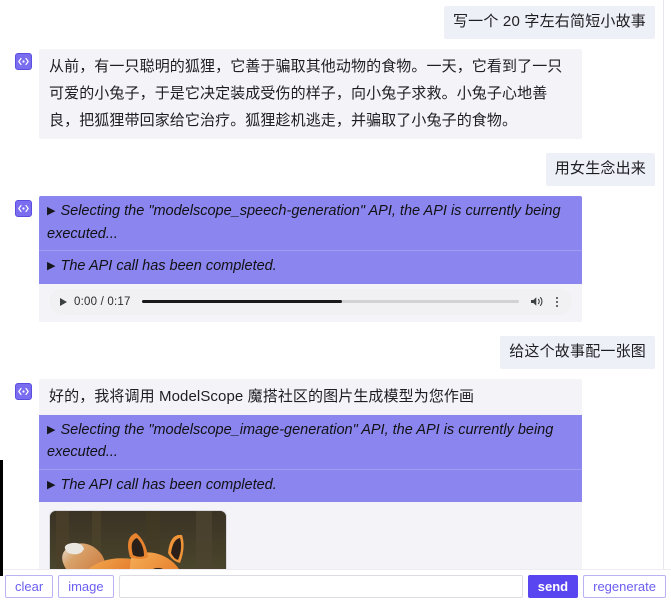 The height and width of the screenshot is (603, 671). I want to click on generated-image-container, so click(310, 536).